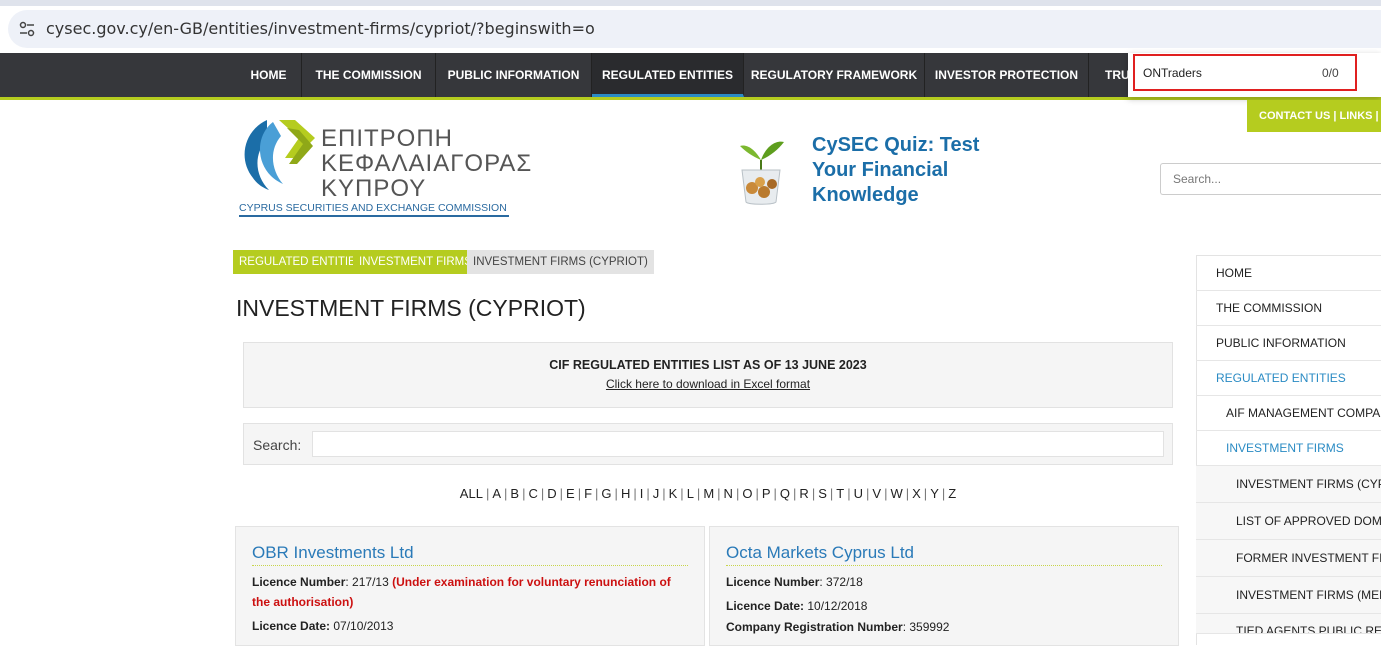 The image size is (1381, 646). I want to click on company-reg-value: 359992, so click(929, 627).